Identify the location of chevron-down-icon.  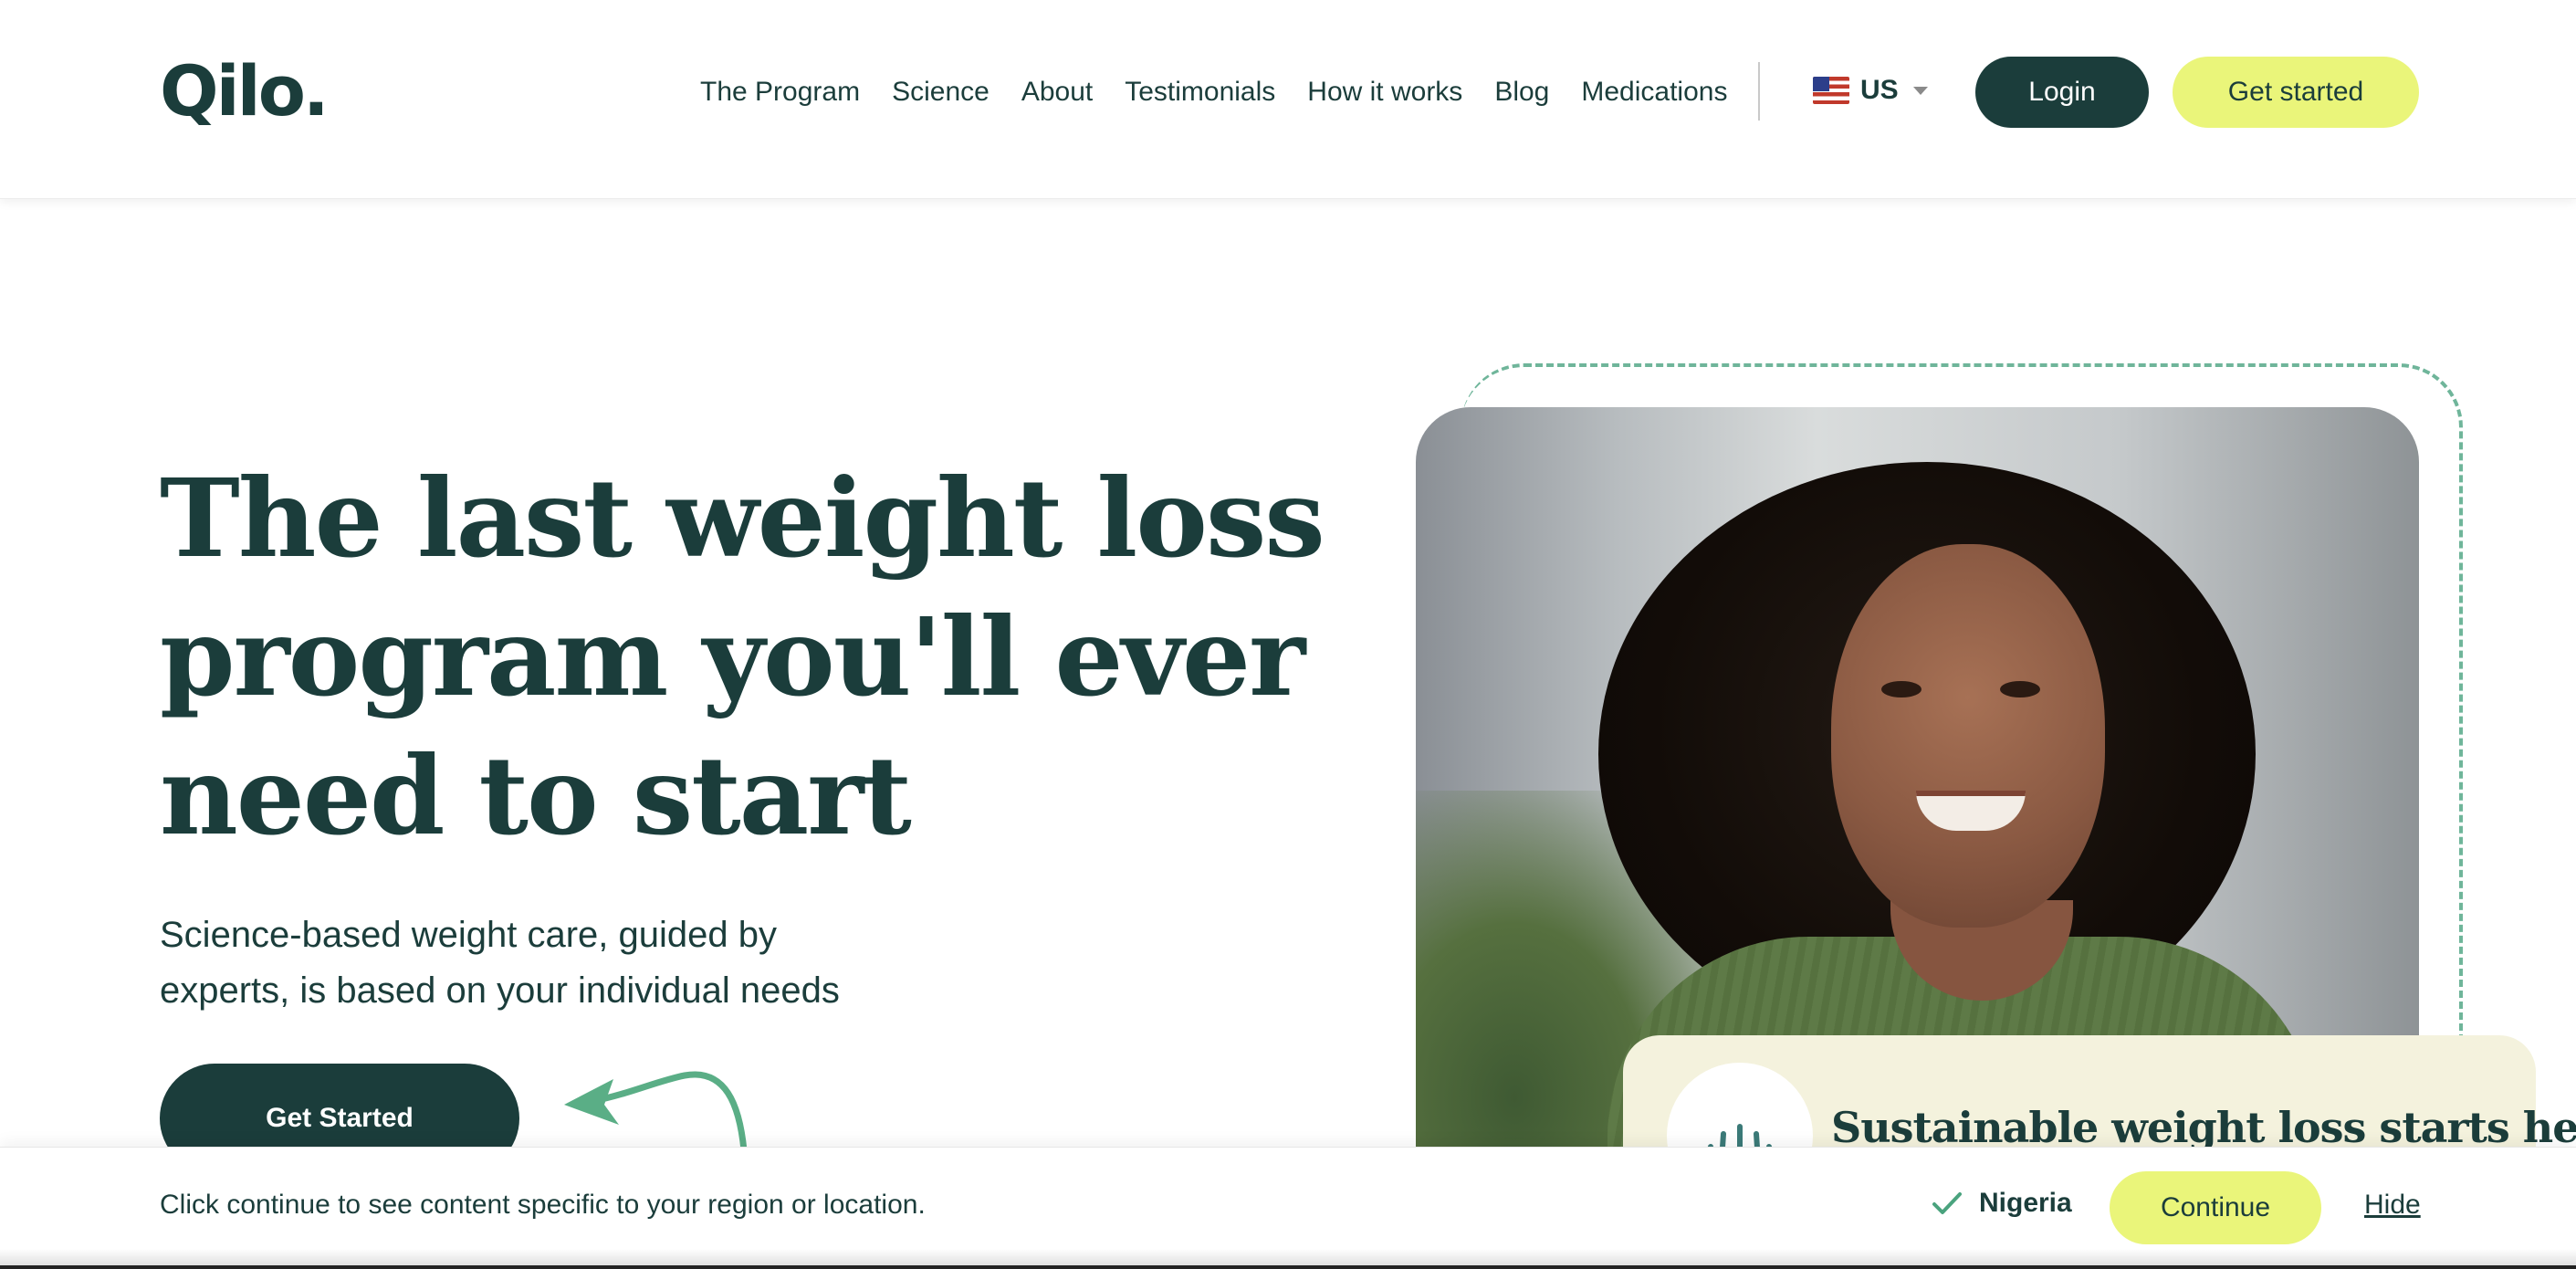
(1920, 90).